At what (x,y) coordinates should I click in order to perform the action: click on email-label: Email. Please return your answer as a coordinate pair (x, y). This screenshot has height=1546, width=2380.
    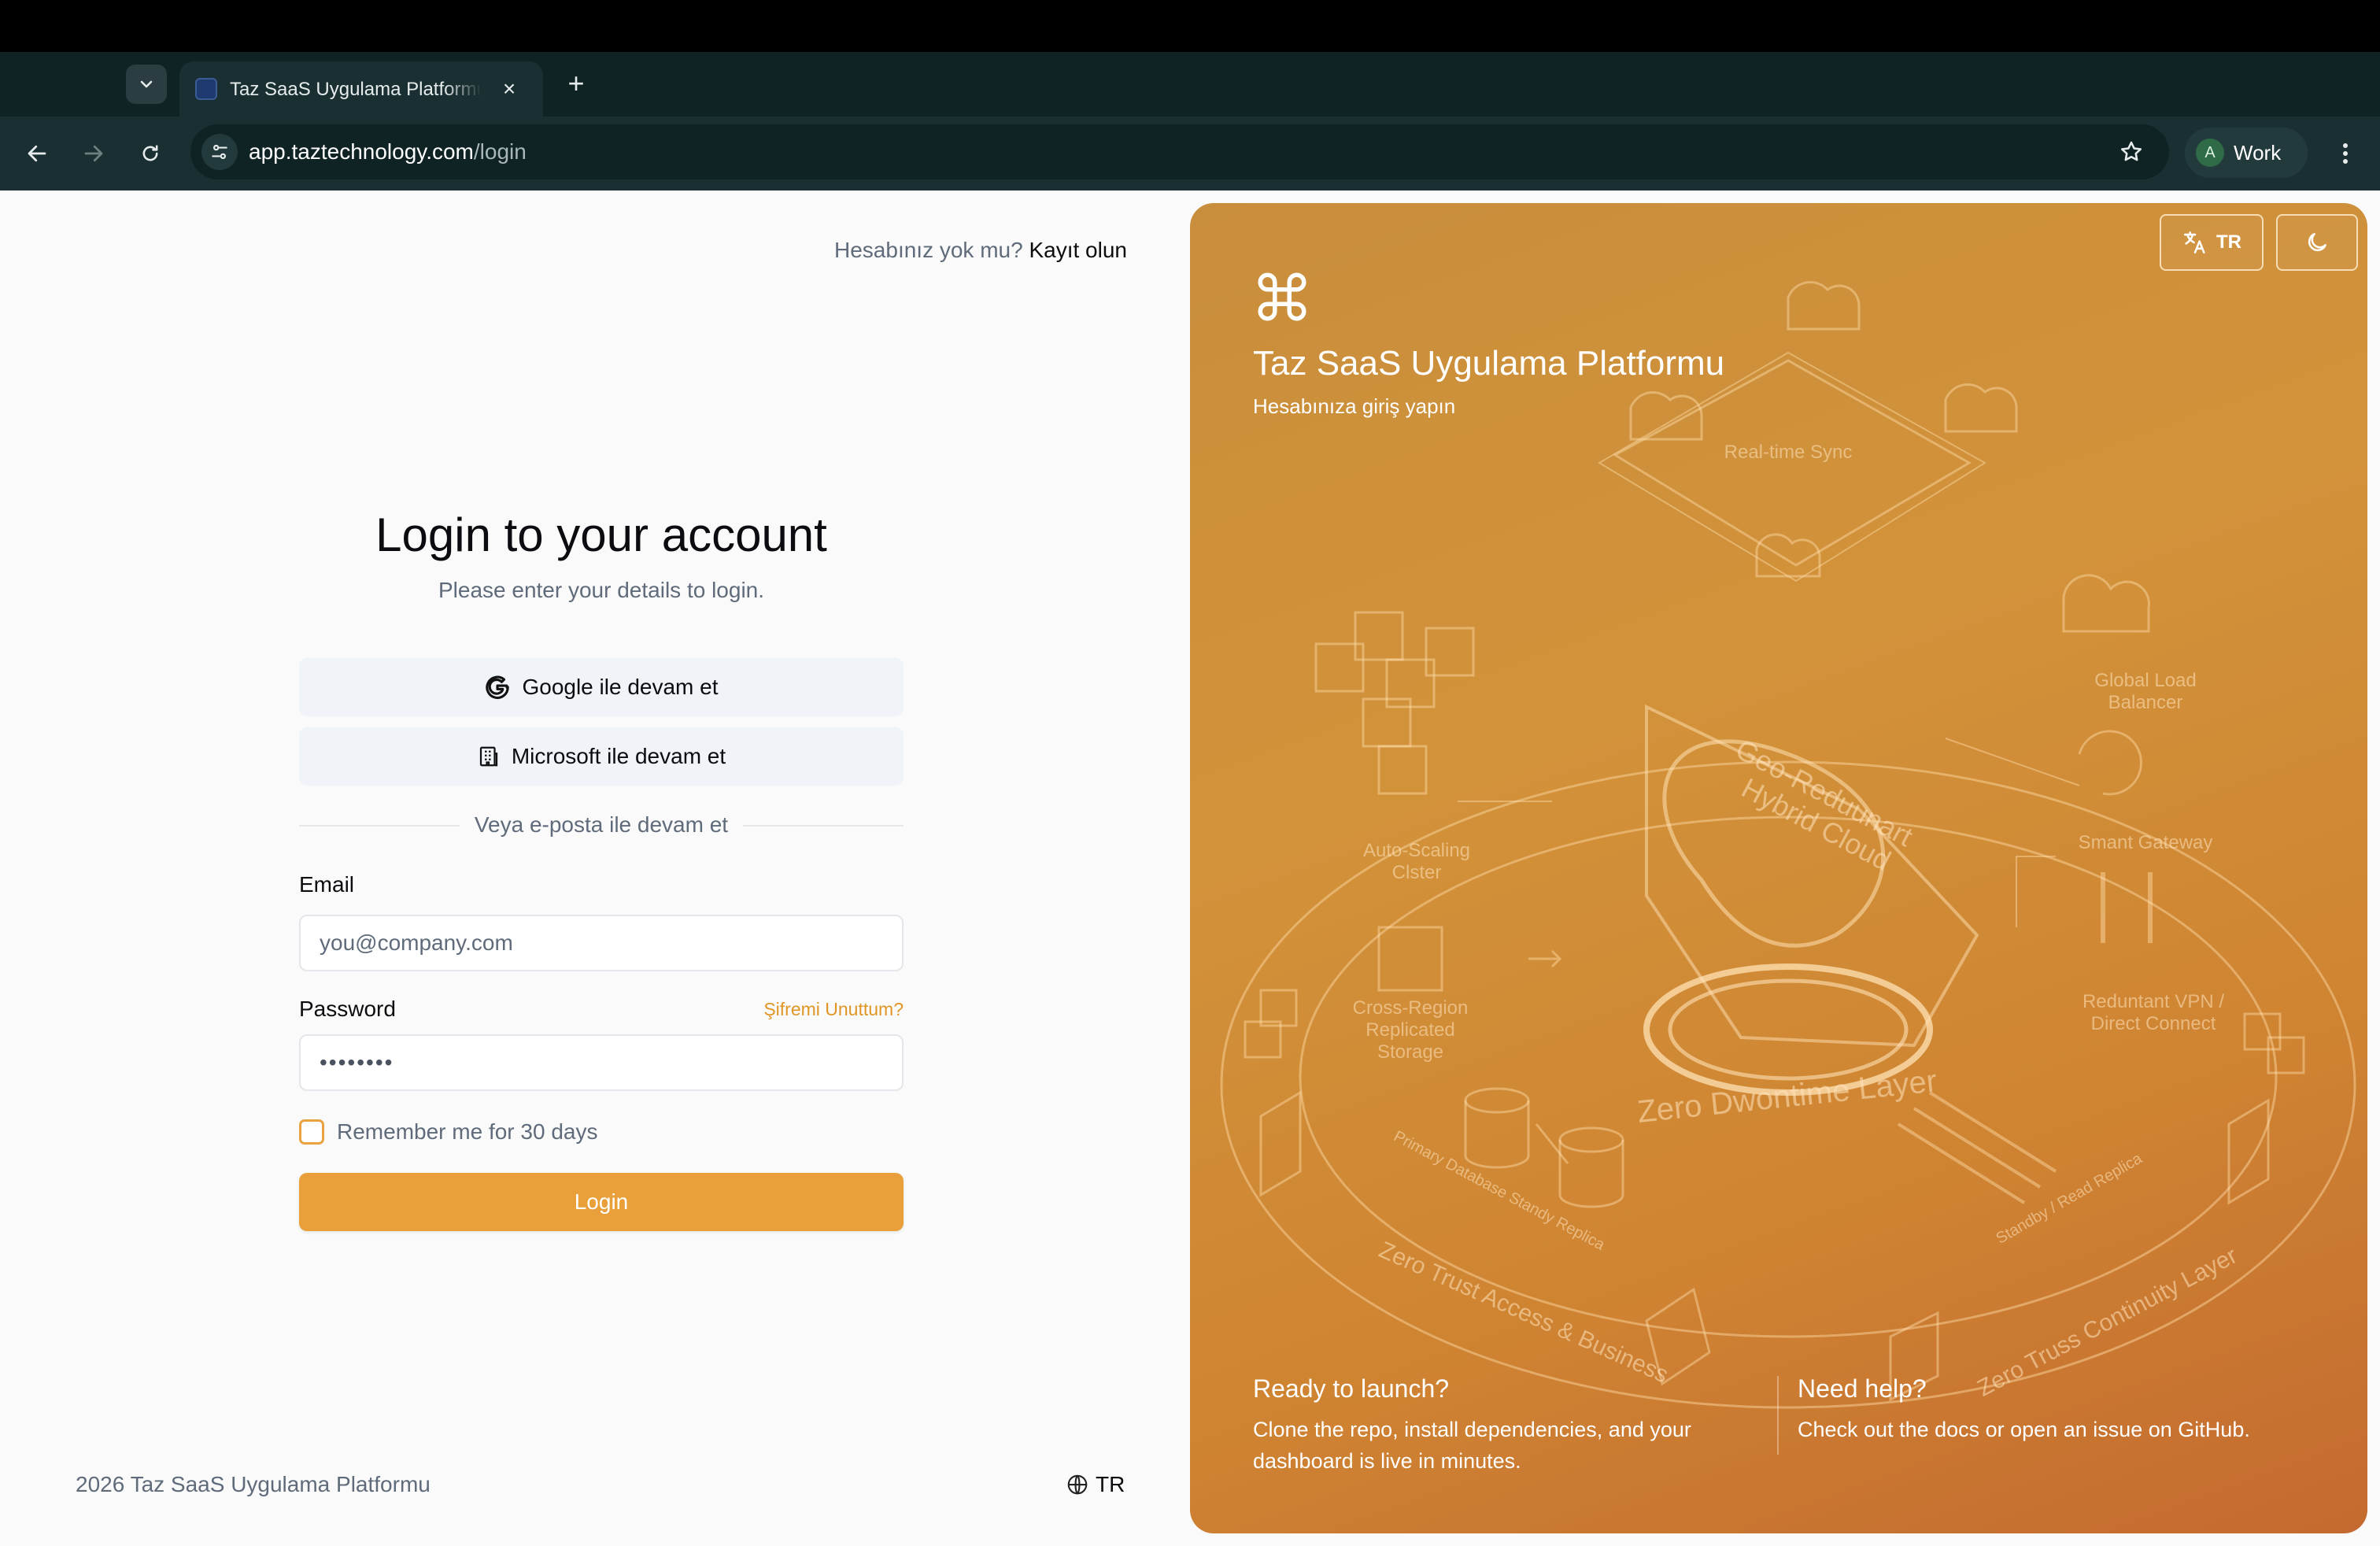
    Looking at the image, I should click on (327, 884).